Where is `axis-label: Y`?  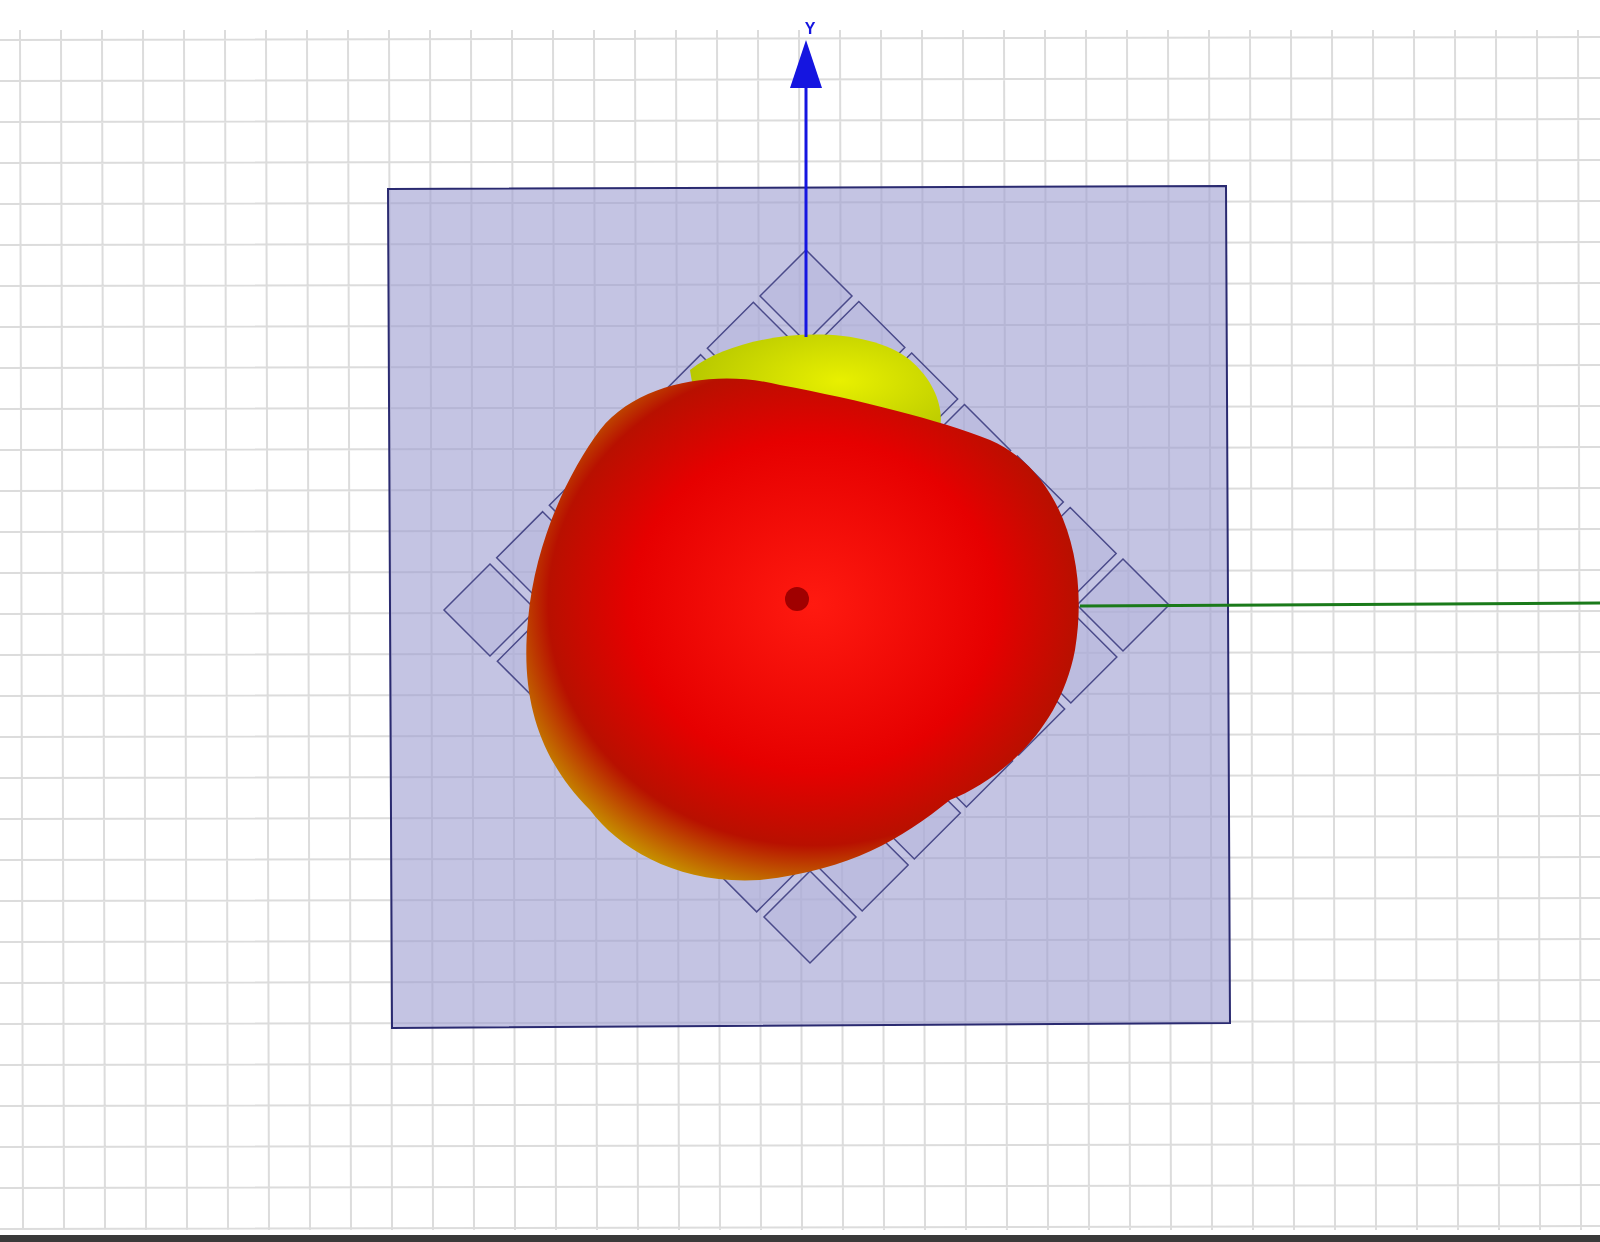
axis-label: Y is located at coordinates (810, 28).